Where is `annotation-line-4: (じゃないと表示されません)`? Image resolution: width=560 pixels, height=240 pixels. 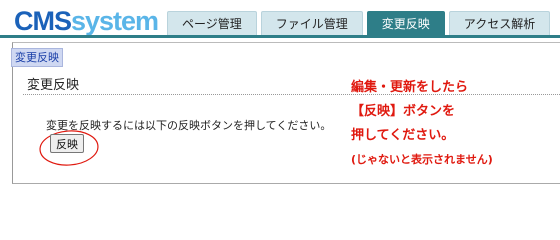 annotation-line-4: (じゃないと表示されません) is located at coordinates (422, 159).